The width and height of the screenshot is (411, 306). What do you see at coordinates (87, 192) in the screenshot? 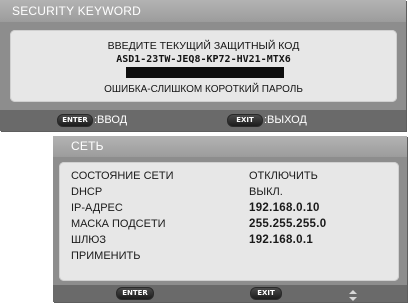
I see `dhcp-label: DHCP` at bounding box center [87, 192].